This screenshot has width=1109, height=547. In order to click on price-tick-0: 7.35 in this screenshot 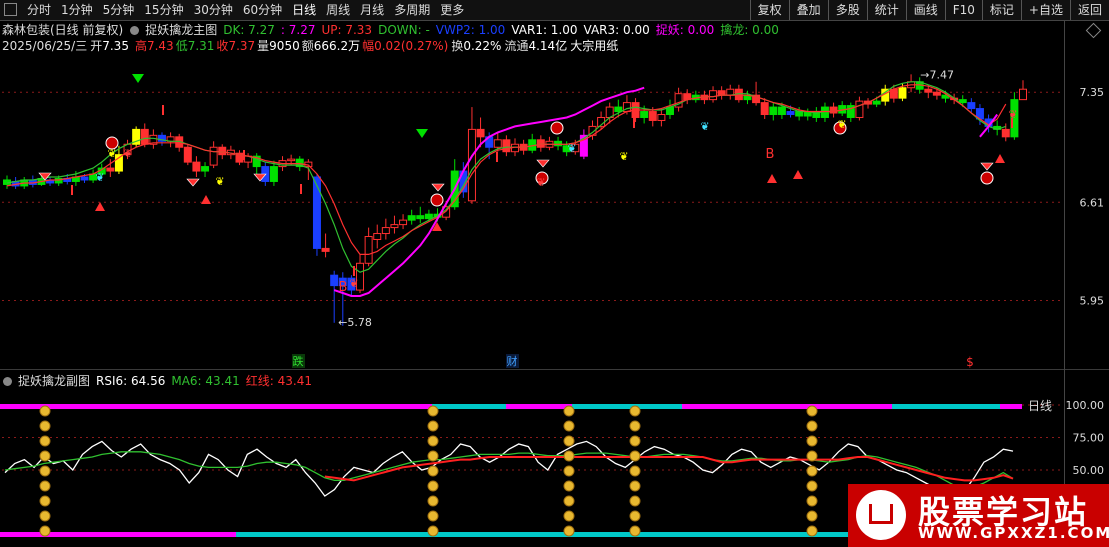, I will do `click(1092, 92)`.